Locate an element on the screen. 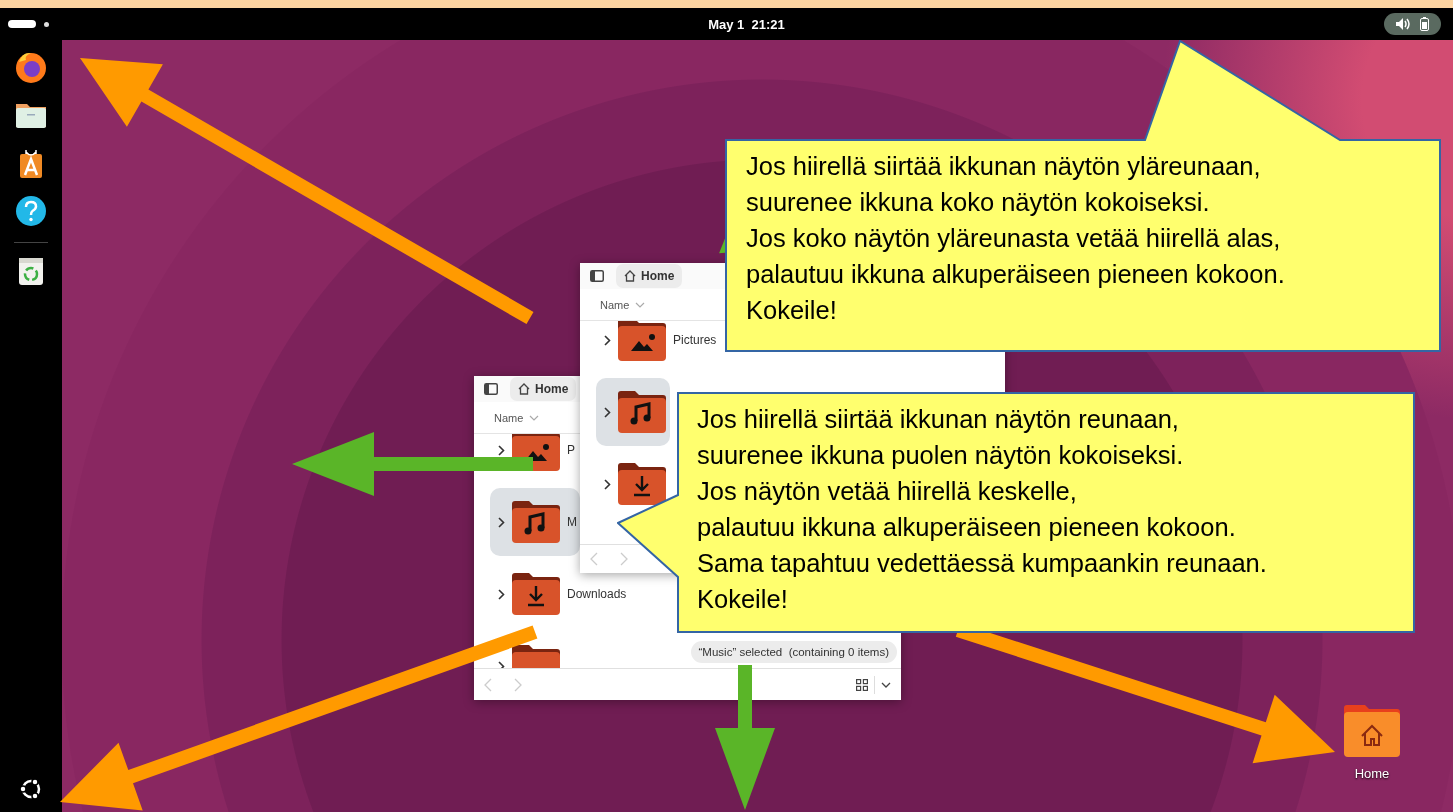 This screenshot has height=812, width=1453. selected-file-row is located at coordinates (633, 412).